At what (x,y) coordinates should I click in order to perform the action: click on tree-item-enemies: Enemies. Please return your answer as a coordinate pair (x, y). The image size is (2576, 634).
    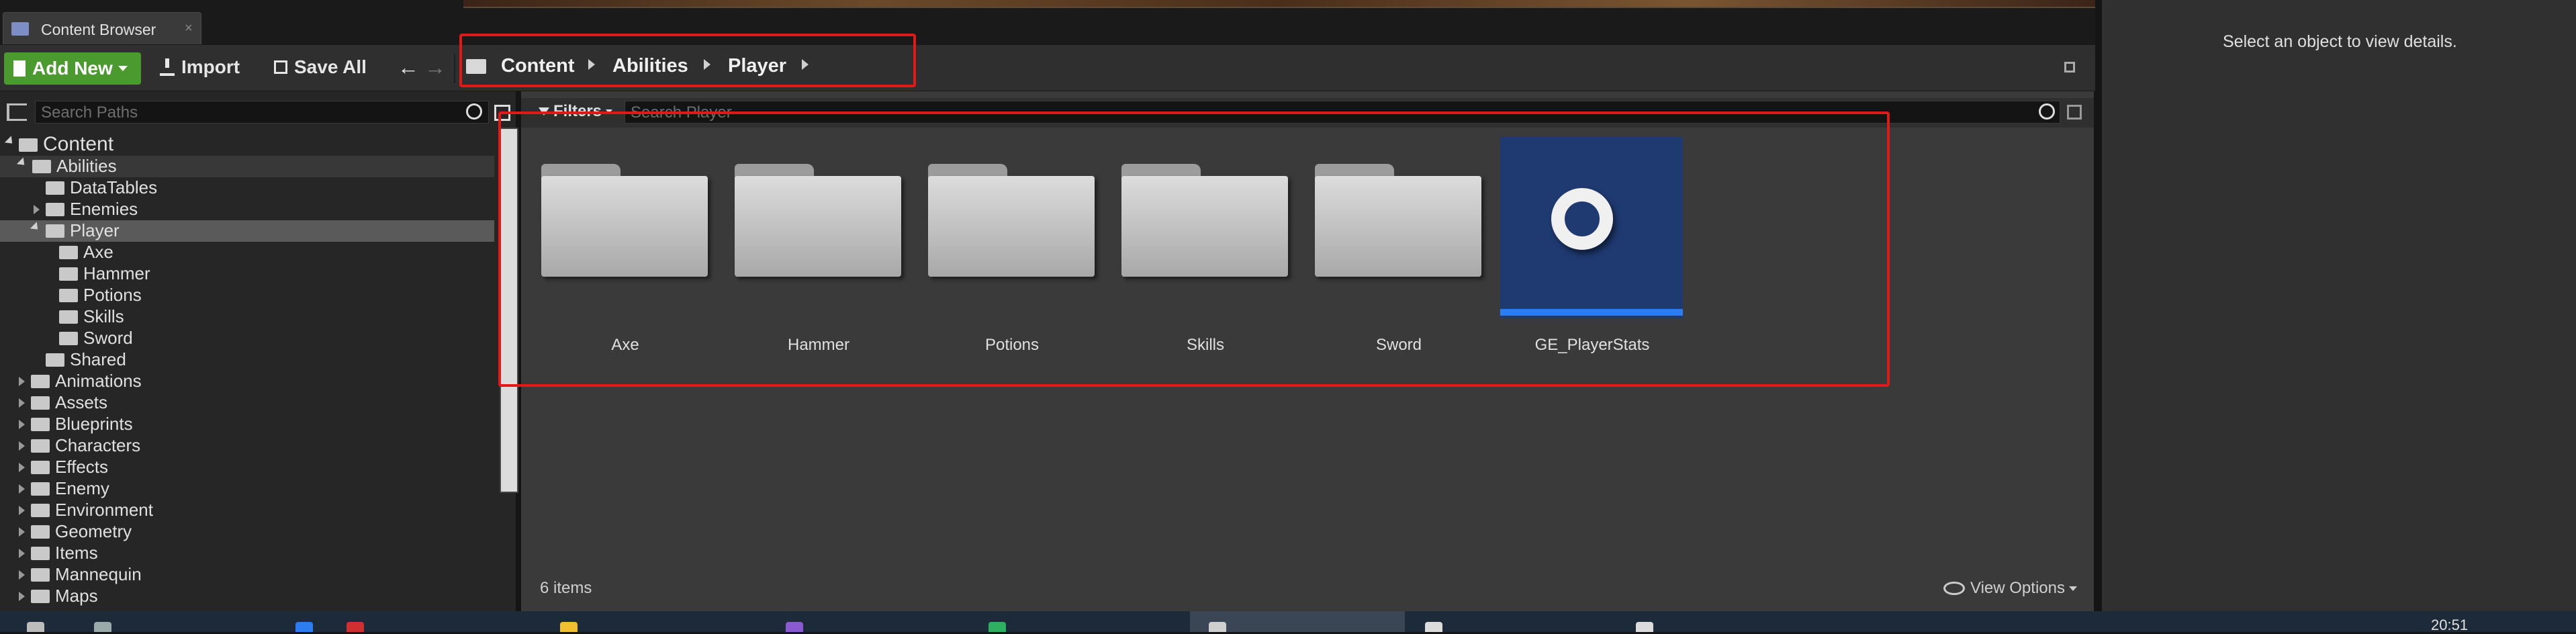
    Looking at the image, I should click on (92, 209).